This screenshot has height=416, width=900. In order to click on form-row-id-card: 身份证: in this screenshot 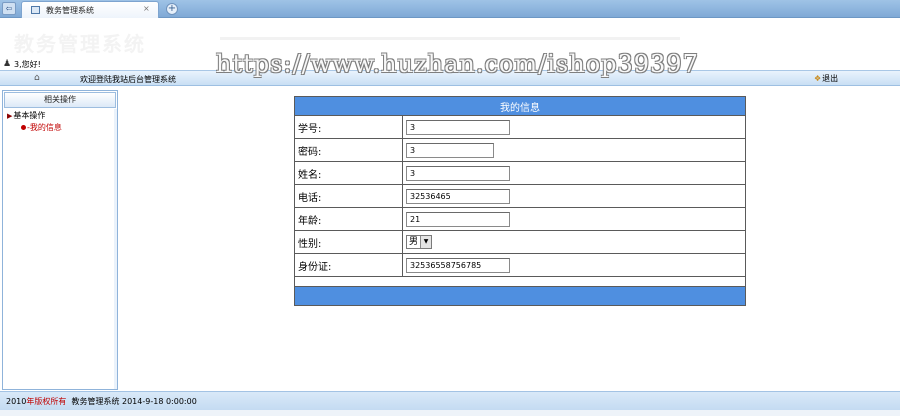, I will do `click(520, 265)`.